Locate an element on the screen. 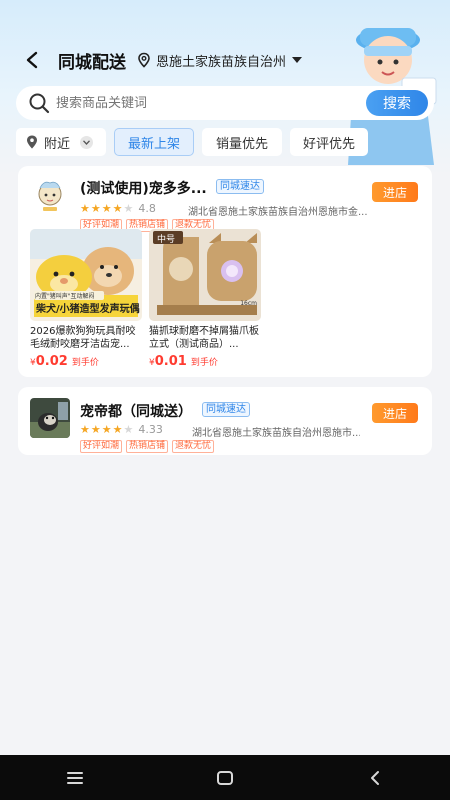 The image size is (450, 800). location-label: 恩施土家族苗族自治州 is located at coordinates (221, 62).